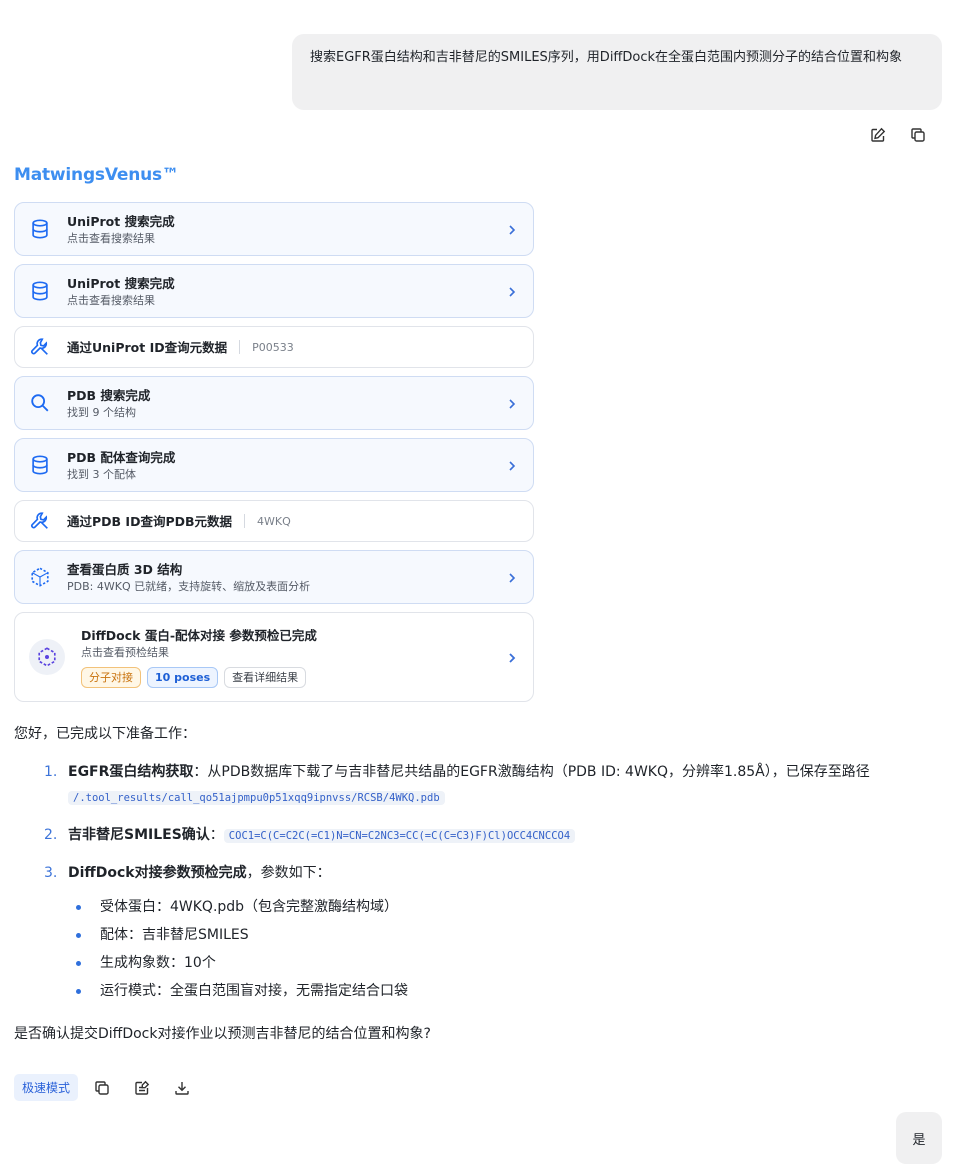 Image resolution: width=968 pixels, height=1176 pixels. What do you see at coordinates (479, 991) in the screenshot?
I see `bullet-item: 运行模式：全蛋白范围盲对接，无需指定结合口袋` at bounding box center [479, 991].